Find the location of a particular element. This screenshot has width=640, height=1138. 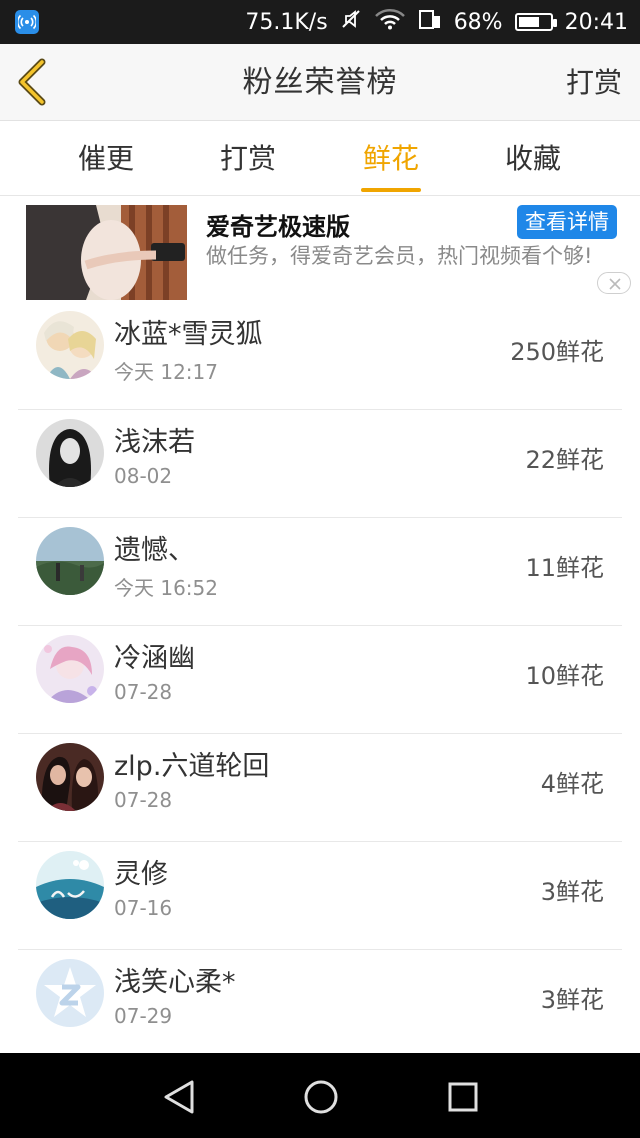

tab-bar: 催更 打赏 鲜花 收藏 is located at coordinates (320, 158).